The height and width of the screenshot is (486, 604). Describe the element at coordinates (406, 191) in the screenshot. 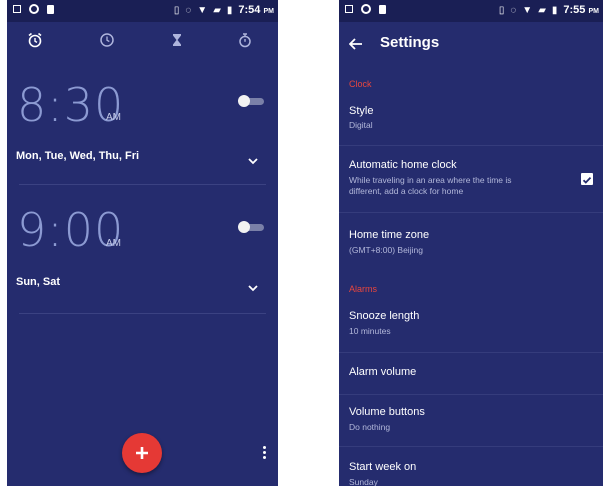

I see `setting-description: different, add a clock for home` at that location.